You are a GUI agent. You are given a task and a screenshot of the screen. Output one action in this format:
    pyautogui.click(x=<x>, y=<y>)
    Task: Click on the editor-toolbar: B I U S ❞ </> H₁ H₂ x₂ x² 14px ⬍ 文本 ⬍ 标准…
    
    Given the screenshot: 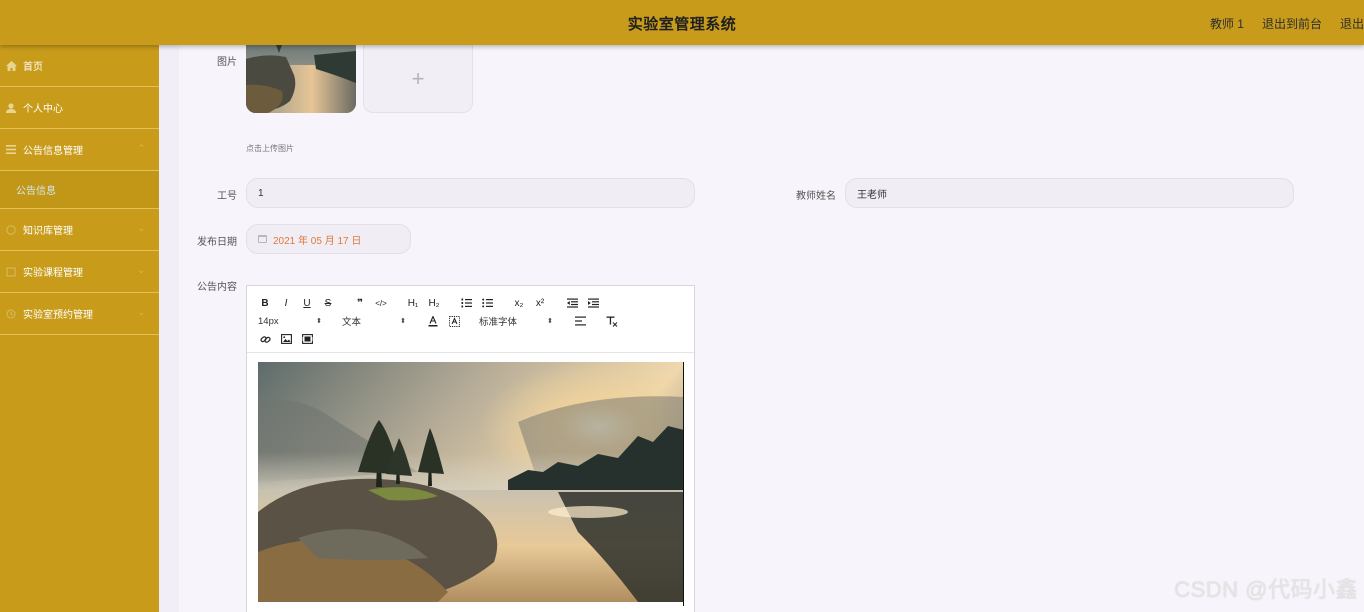 What is the action you would take?
    pyautogui.click(x=470, y=319)
    